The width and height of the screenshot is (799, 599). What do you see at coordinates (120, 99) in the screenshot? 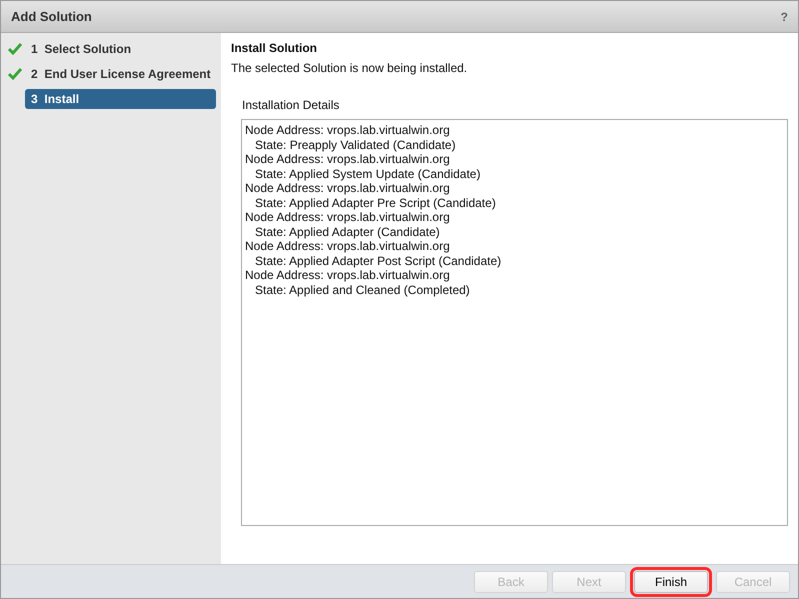
I see `wizard-step: 3 Install` at bounding box center [120, 99].